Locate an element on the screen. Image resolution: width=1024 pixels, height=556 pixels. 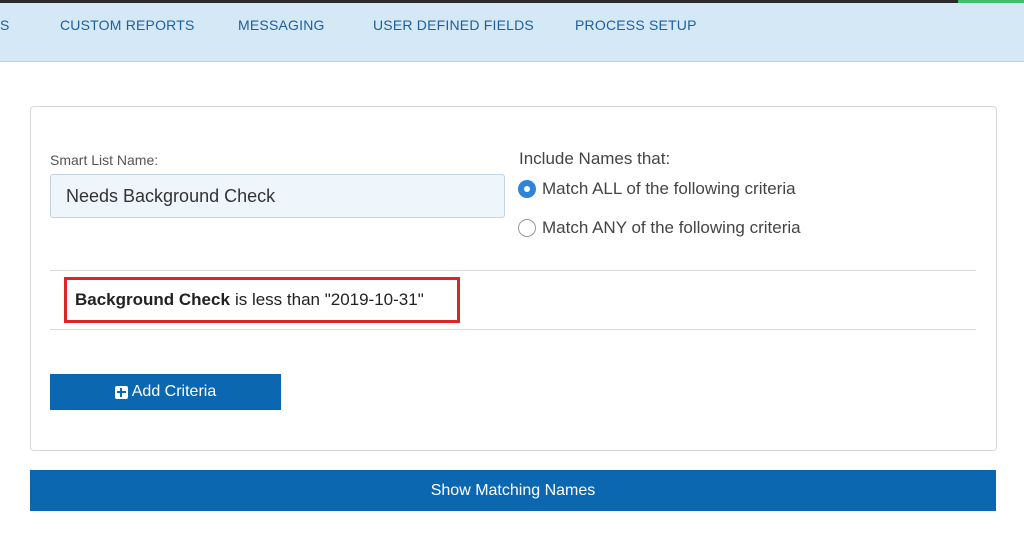
show-matching-names-button: Show Matching Names is located at coordinates (513, 490).